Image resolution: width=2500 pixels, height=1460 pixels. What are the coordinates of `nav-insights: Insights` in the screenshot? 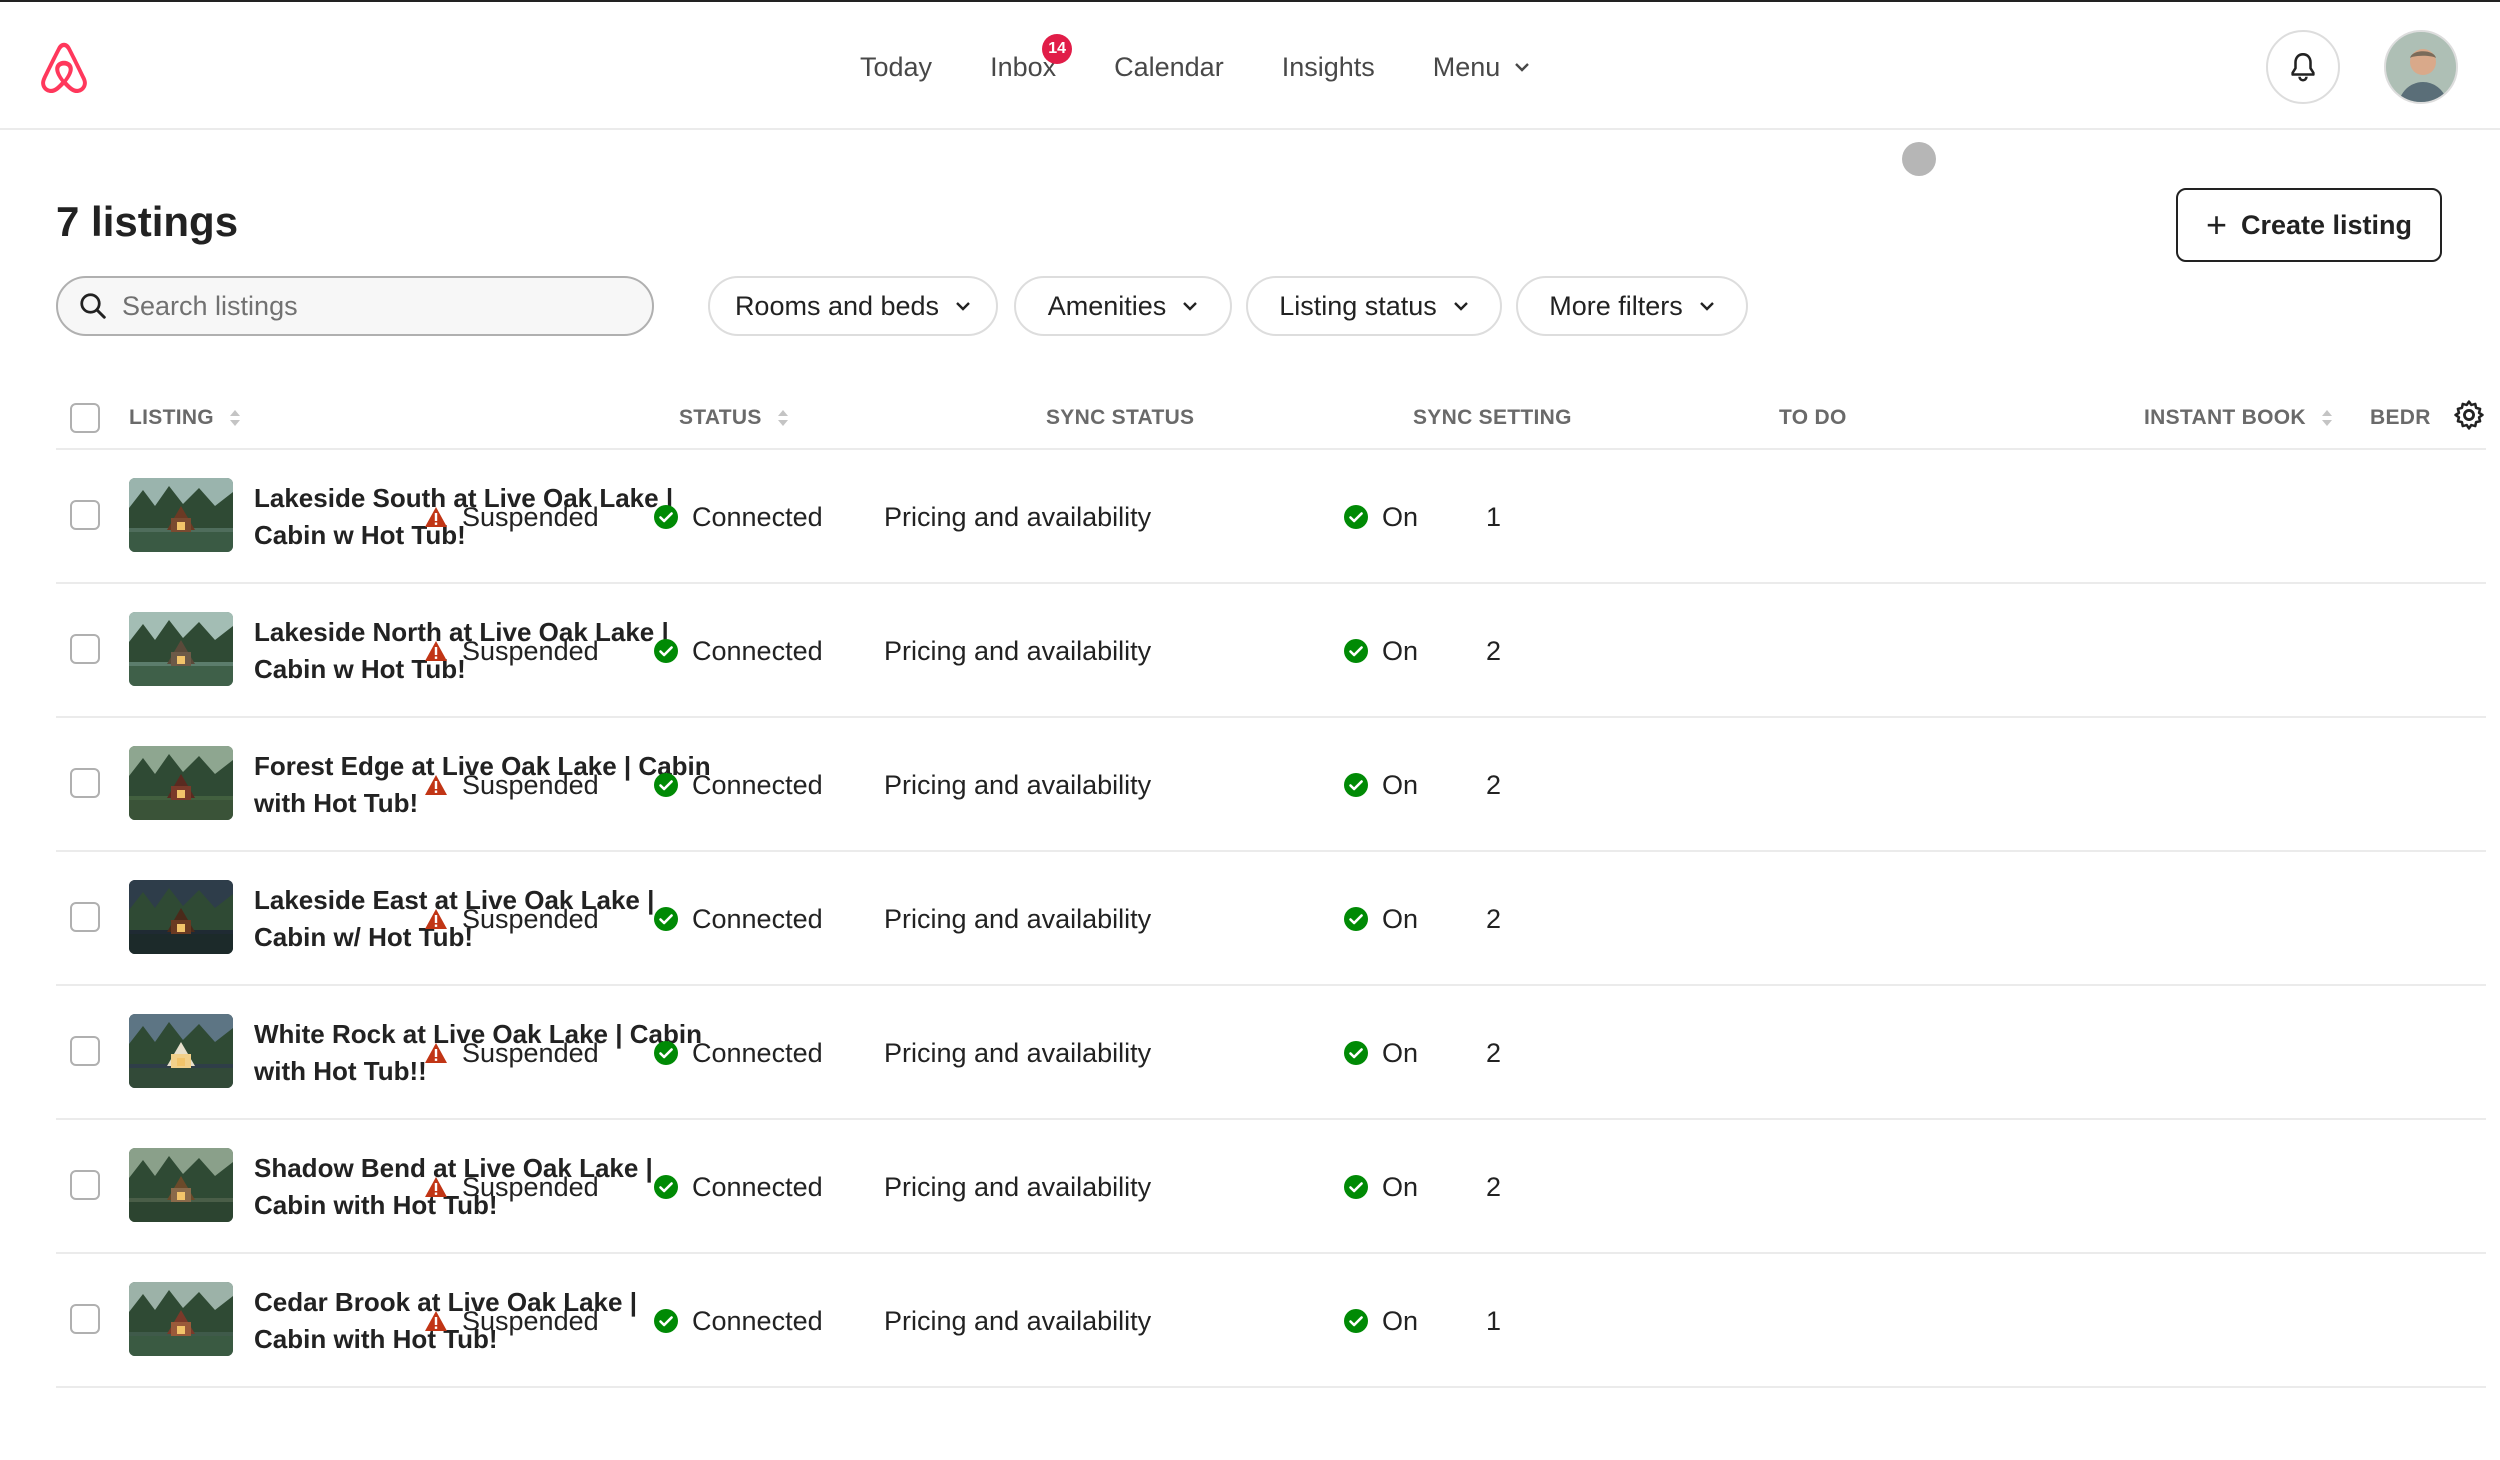 It's located at (1328, 67).